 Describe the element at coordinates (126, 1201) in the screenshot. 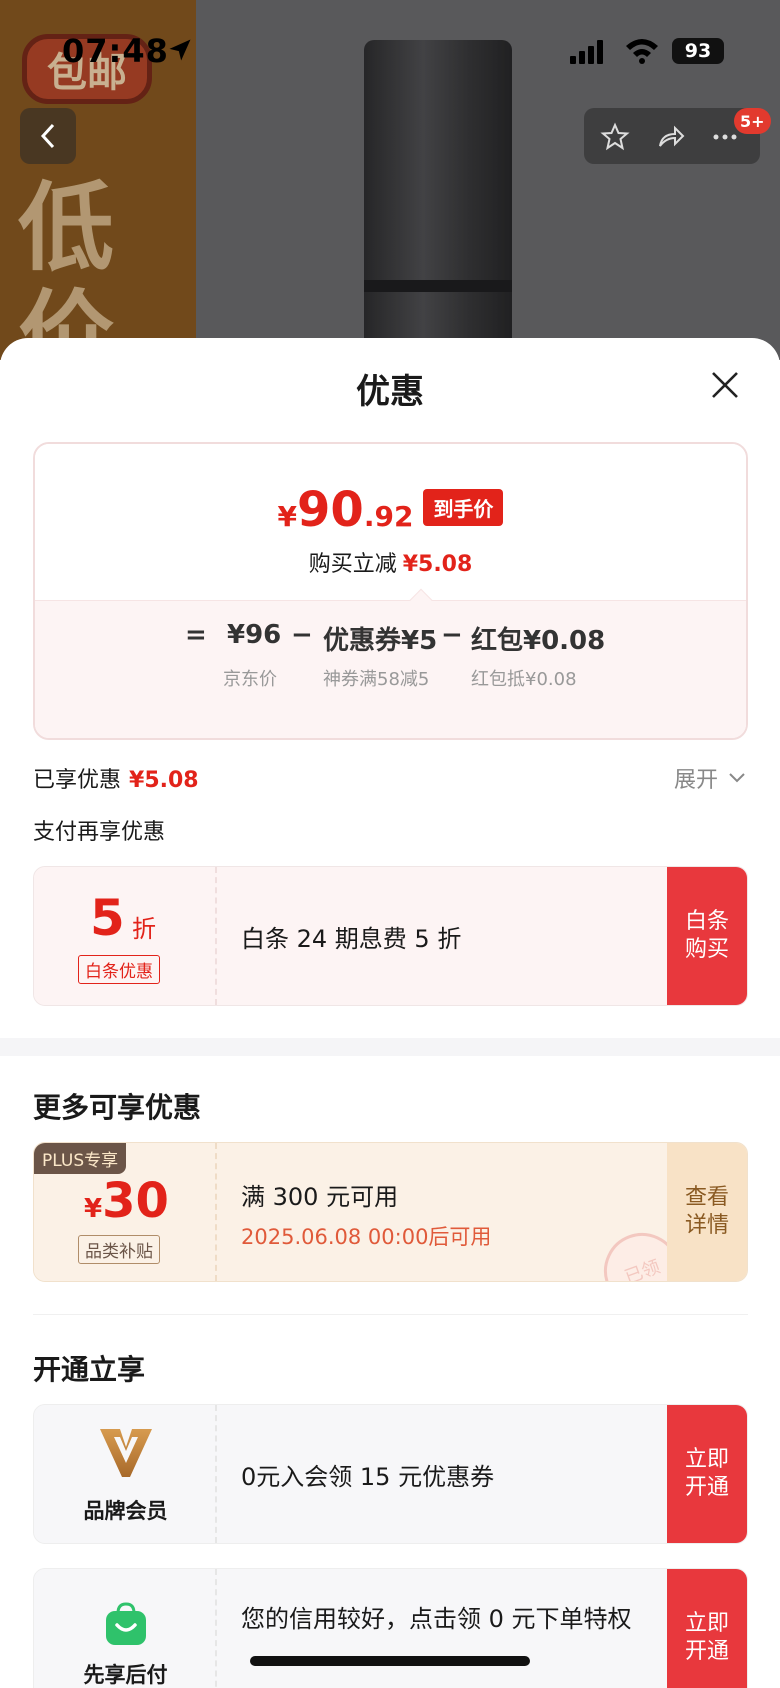

I see `coupon-amount: ¥30` at that location.